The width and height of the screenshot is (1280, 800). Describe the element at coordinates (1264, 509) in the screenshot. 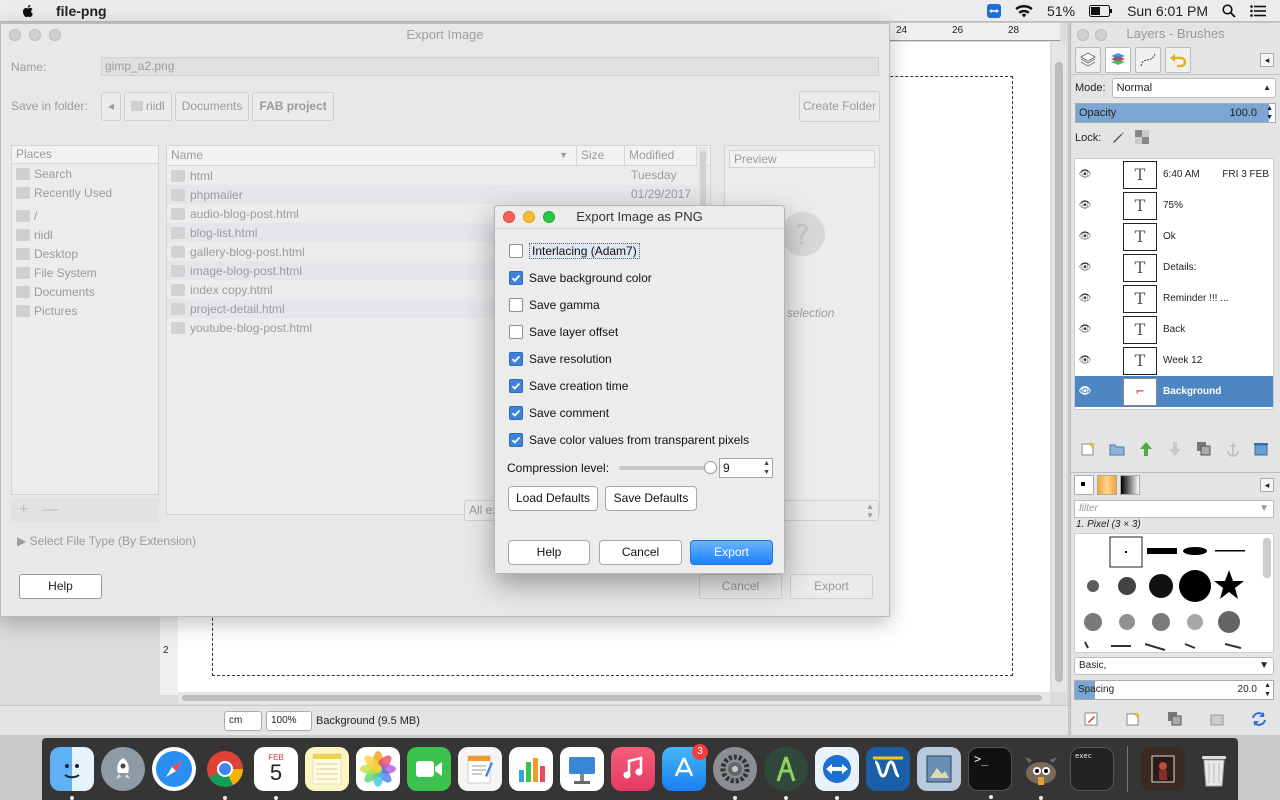

I see `dropdown-arrow-icon: ▼` at that location.